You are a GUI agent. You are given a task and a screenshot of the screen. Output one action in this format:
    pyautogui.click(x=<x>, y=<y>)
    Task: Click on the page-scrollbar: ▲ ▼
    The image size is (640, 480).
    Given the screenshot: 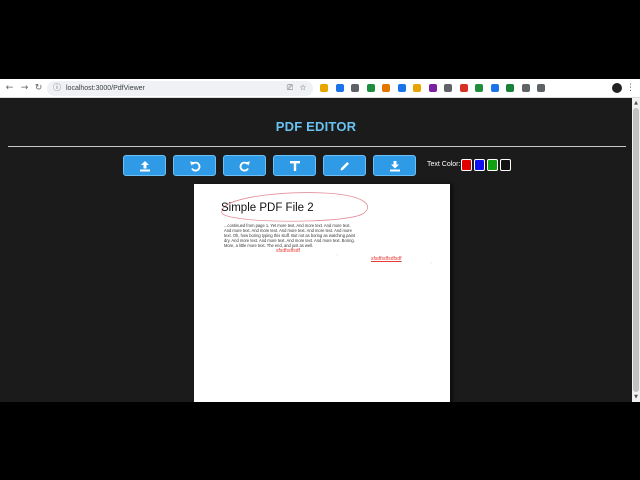 What is the action you would take?
    pyautogui.click(x=636, y=250)
    